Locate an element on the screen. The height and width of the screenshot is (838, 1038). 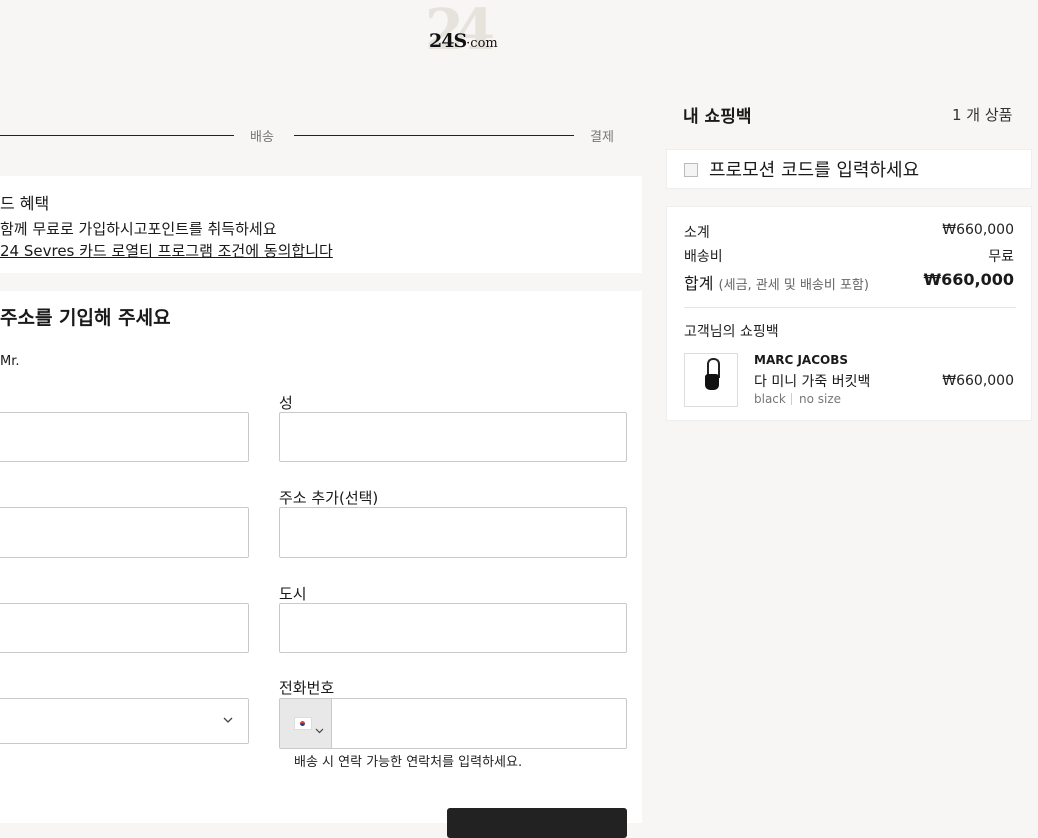
address-title: 주소를 기입해 주세요 is located at coordinates (85, 318).